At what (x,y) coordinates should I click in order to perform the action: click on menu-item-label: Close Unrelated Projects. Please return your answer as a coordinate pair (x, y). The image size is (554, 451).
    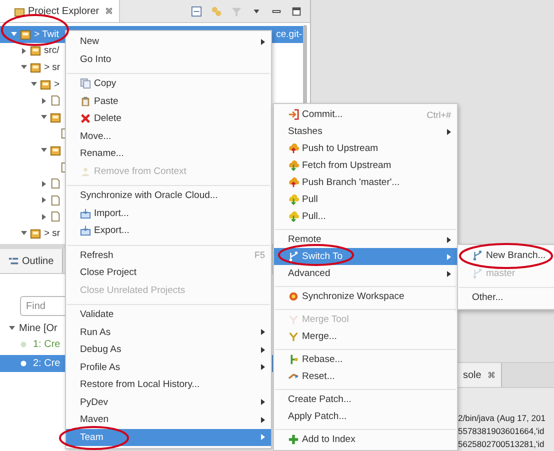
    Looking at the image, I should click on (133, 290).